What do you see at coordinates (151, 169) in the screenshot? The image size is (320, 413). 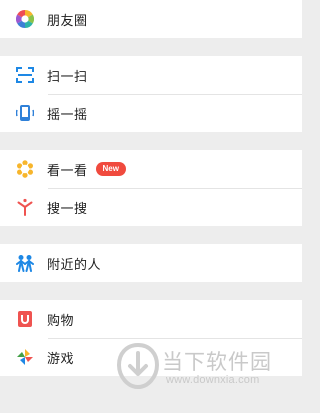 I see `menu-item-top-stories: 看一看 New` at bounding box center [151, 169].